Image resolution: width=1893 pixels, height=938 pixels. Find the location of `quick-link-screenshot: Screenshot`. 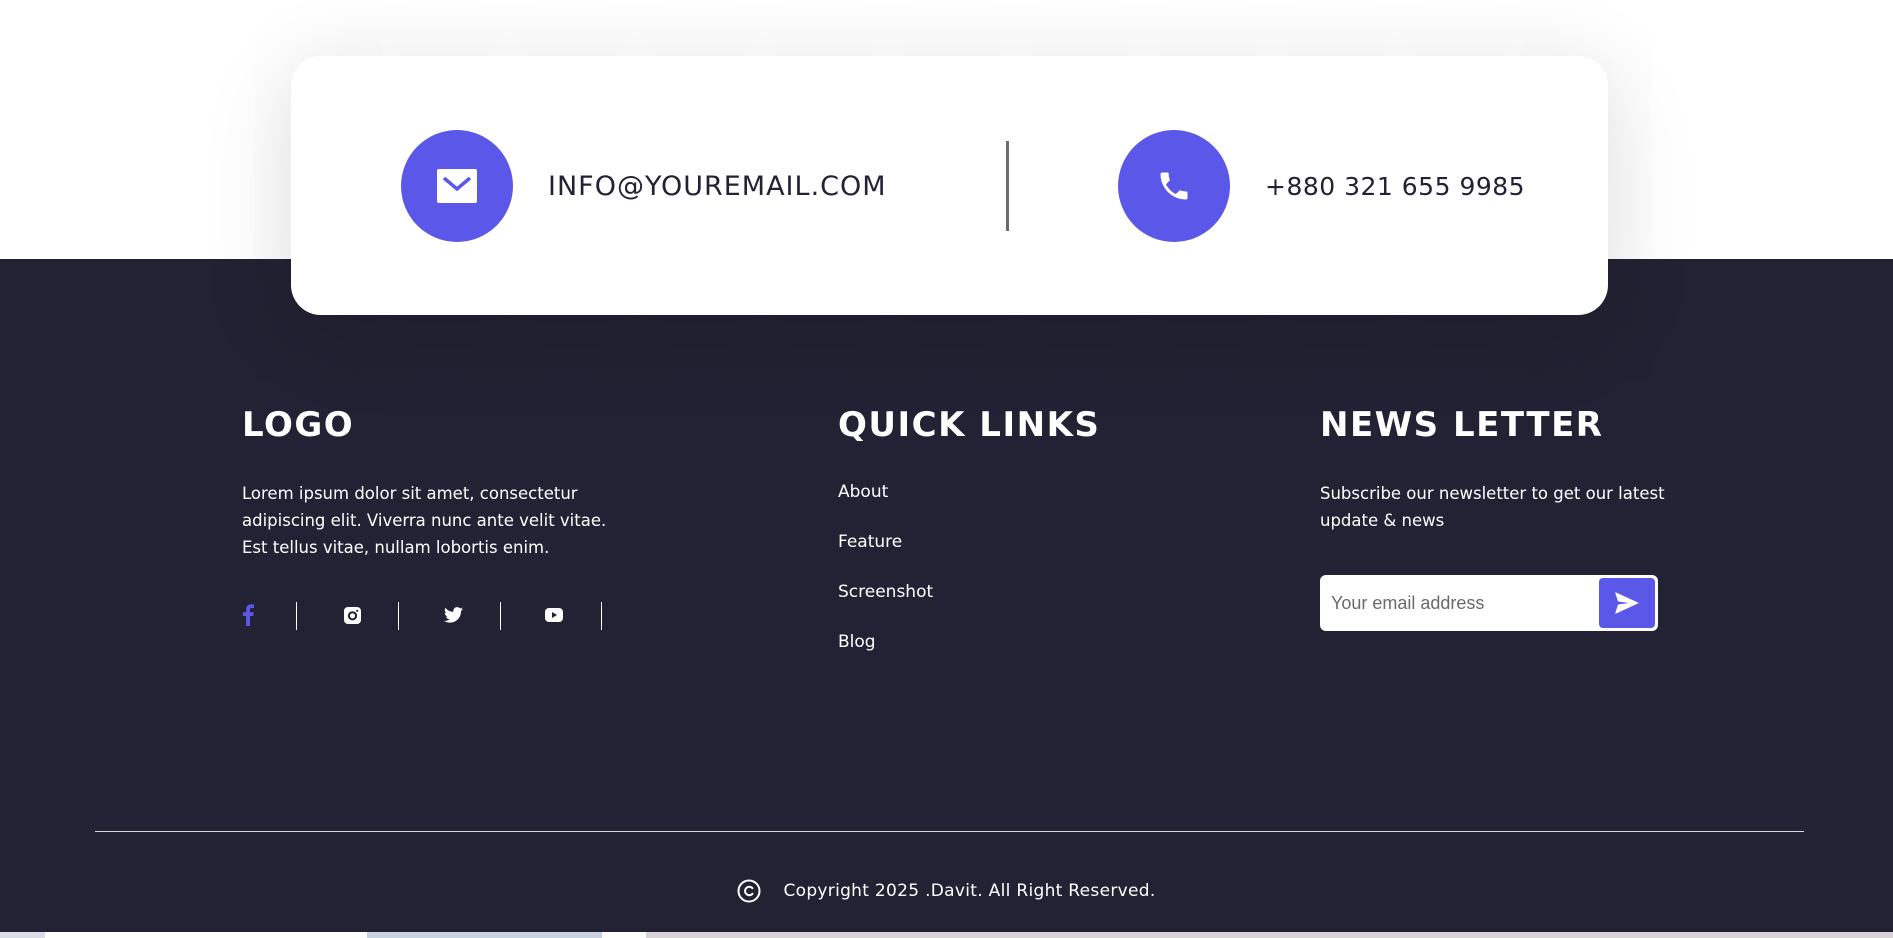

quick-link-screenshot: Screenshot is located at coordinates (988, 605).